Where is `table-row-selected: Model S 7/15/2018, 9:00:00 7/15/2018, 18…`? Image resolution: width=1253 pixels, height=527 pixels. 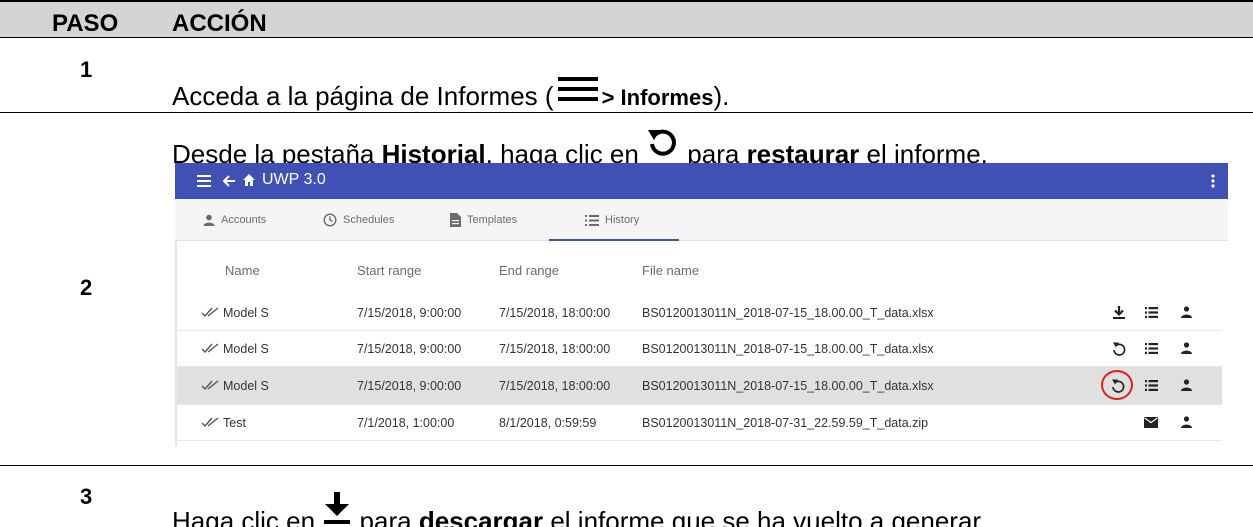 table-row-selected: Model S 7/15/2018, 9:00:00 7/15/2018, 18… is located at coordinates (699, 386).